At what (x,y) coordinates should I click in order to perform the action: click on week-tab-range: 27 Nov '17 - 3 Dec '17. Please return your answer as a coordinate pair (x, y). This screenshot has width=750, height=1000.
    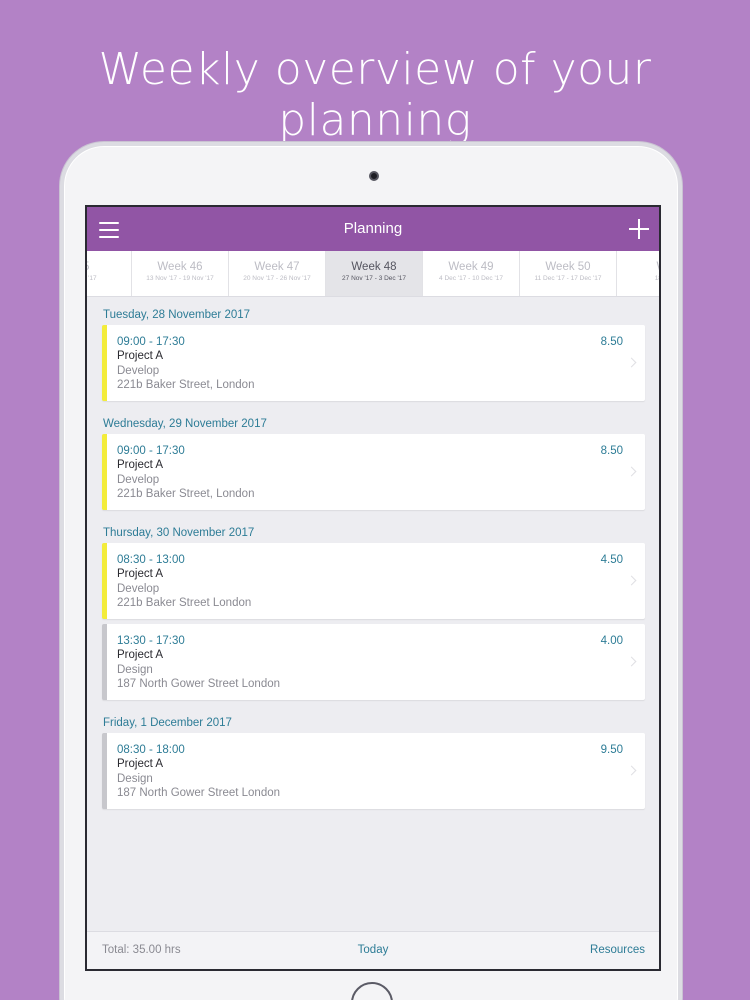
    Looking at the image, I should click on (374, 278).